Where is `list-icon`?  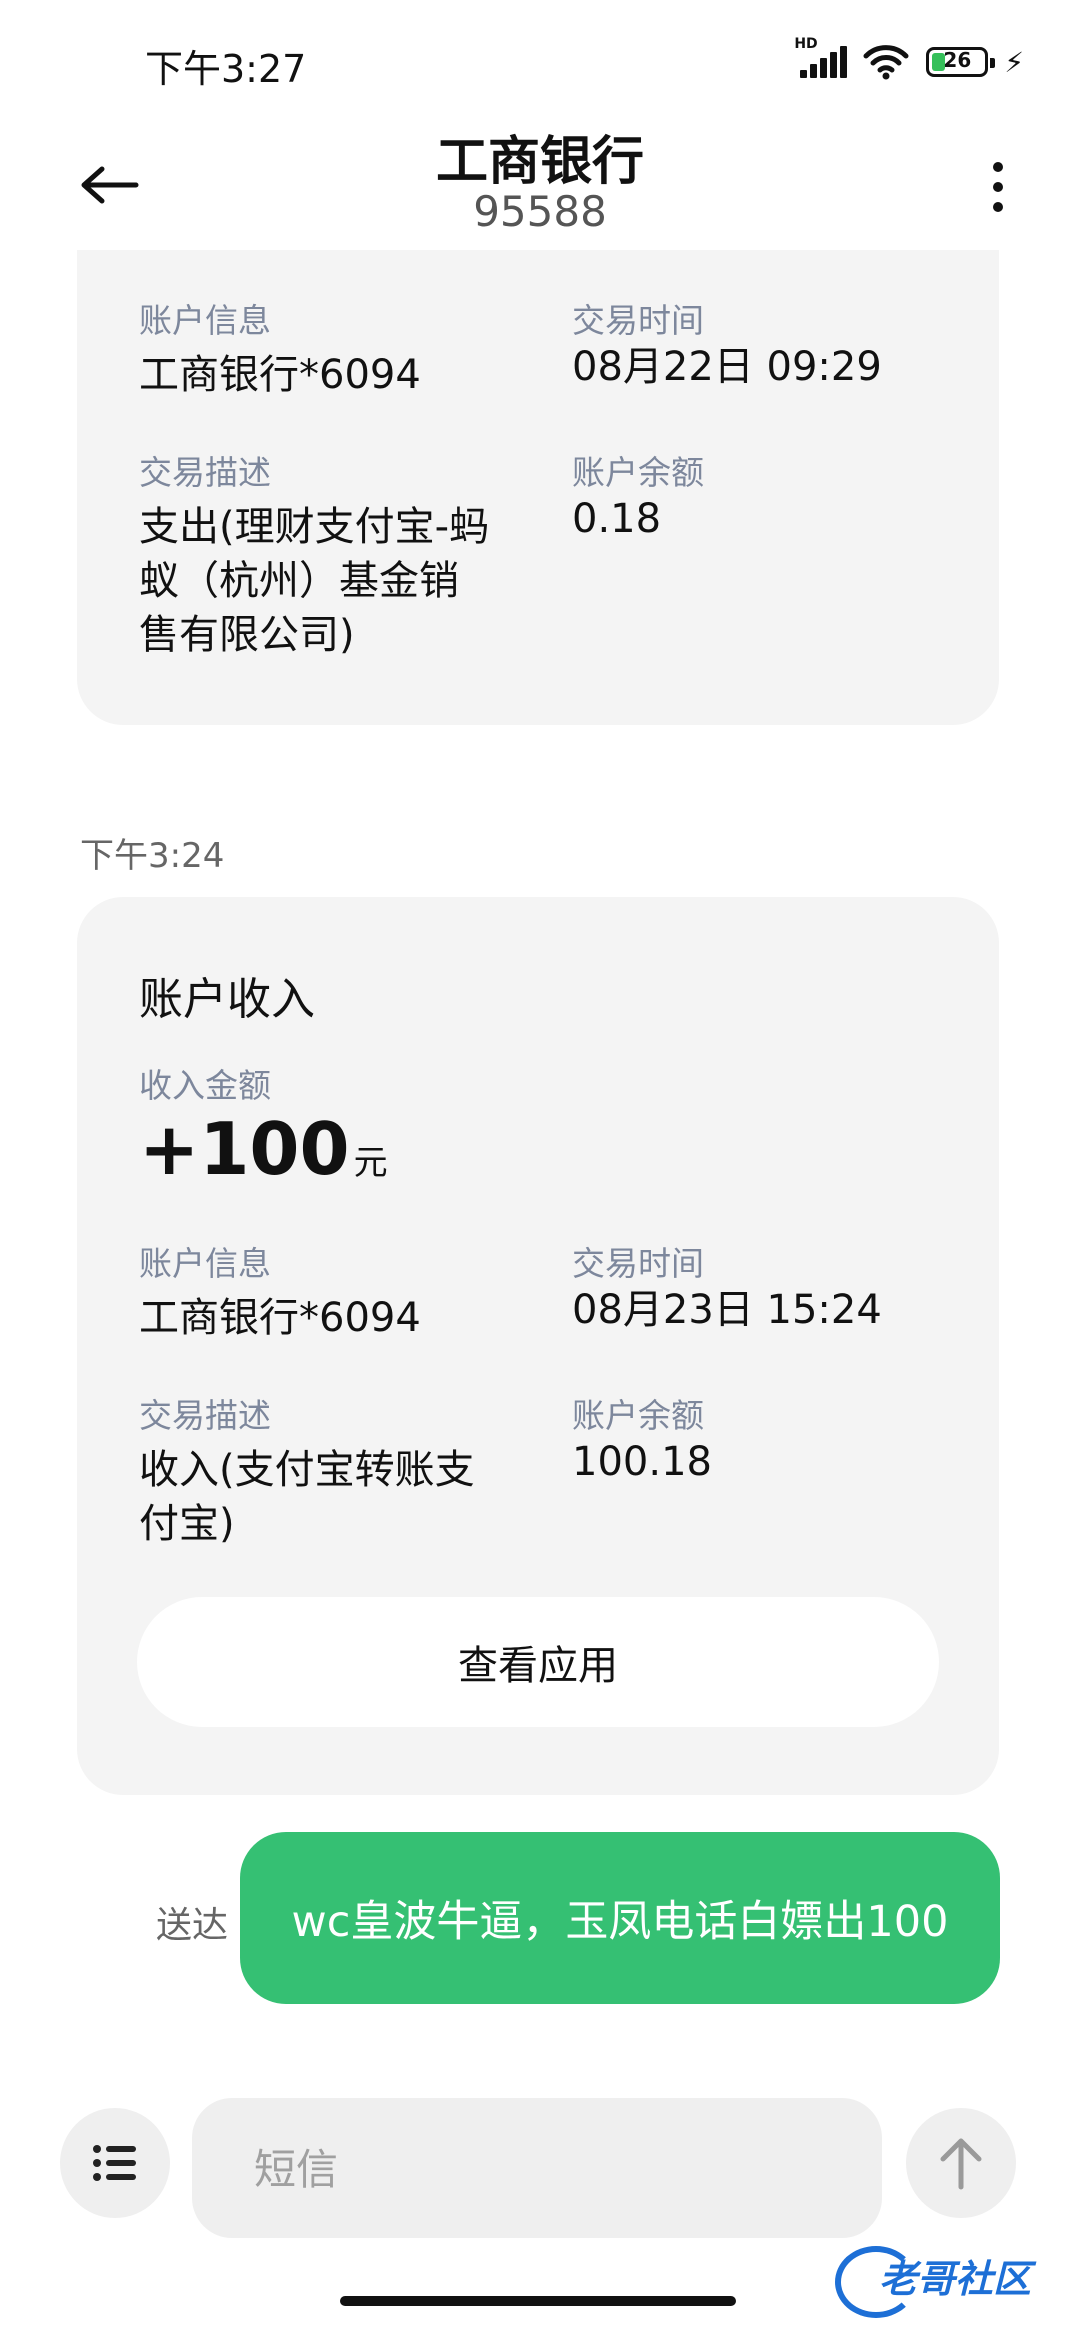
list-icon is located at coordinates (114, 2163).